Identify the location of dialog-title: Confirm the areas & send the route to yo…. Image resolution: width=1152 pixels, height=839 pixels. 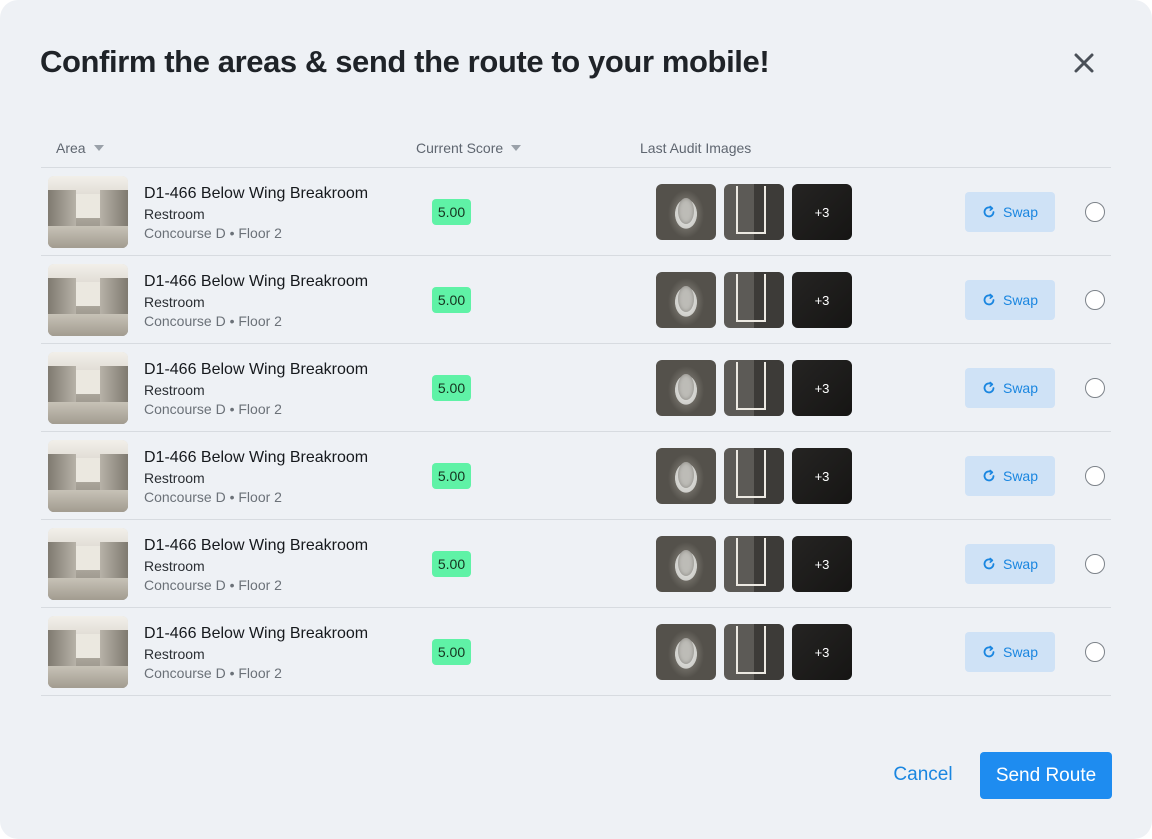
(405, 61).